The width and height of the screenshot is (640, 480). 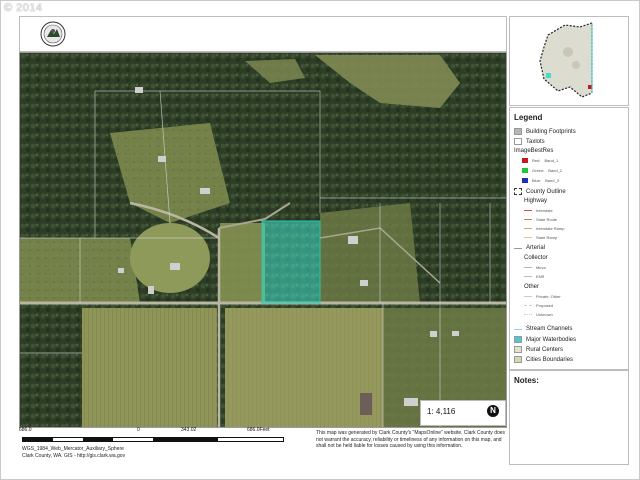 I want to click on overview-map, so click(x=569, y=61).